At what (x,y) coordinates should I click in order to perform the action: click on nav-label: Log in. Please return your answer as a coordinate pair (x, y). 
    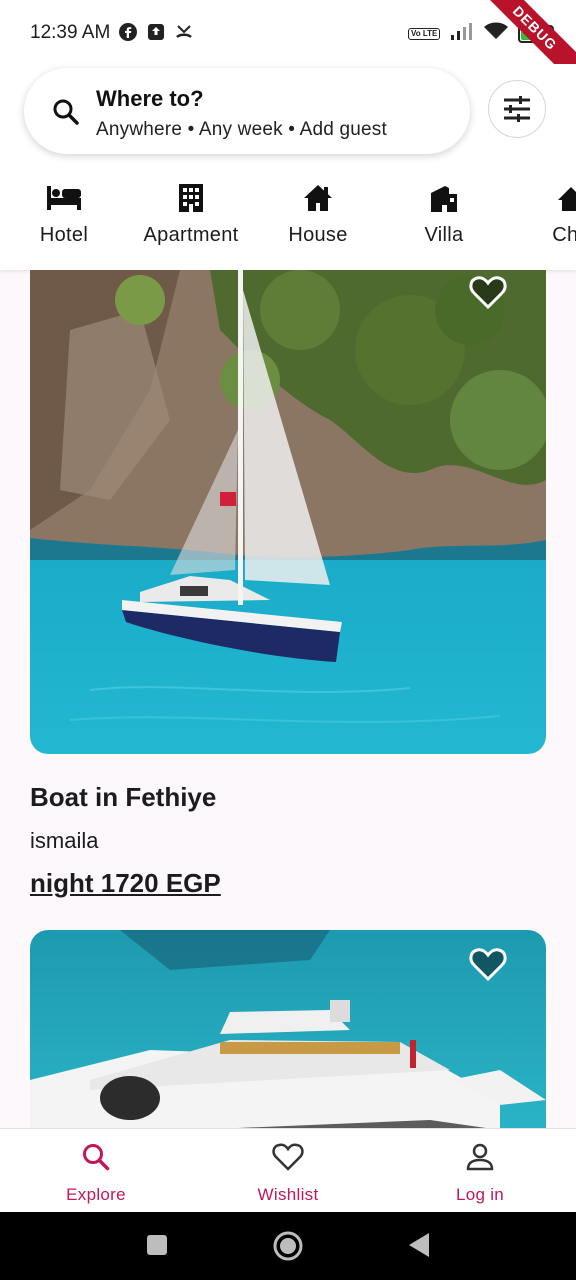
    Looking at the image, I should click on (480, 1194).